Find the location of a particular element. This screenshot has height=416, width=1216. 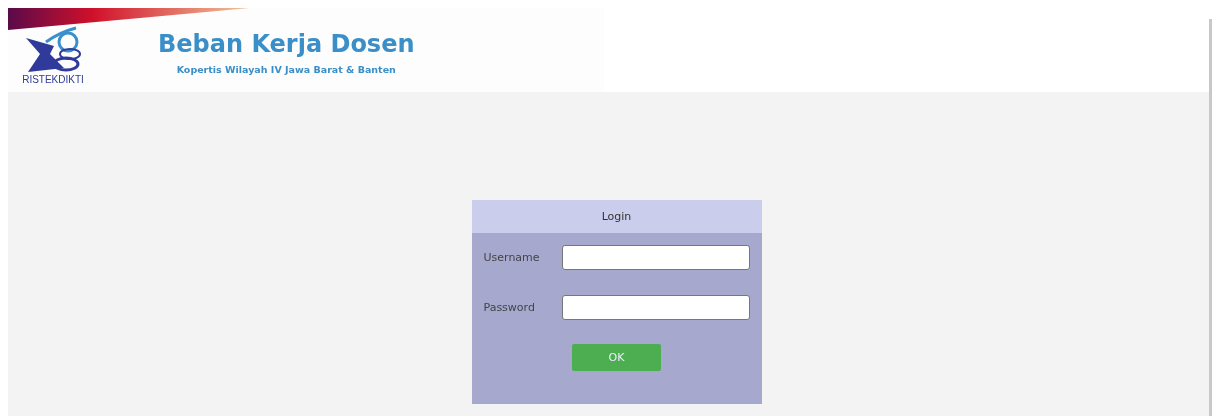

login-title: Login is located at coordinates (616, 216).